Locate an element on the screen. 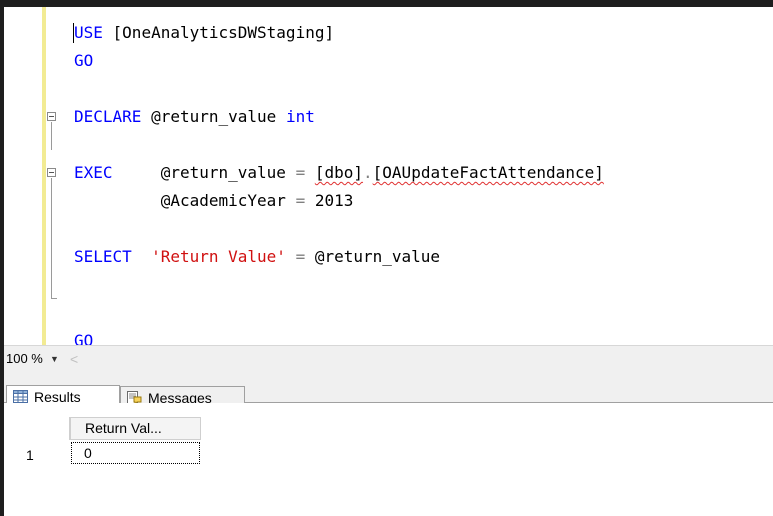 The image size is (773, 516). code-token: [dbo] is located at coordinates (339, 172).